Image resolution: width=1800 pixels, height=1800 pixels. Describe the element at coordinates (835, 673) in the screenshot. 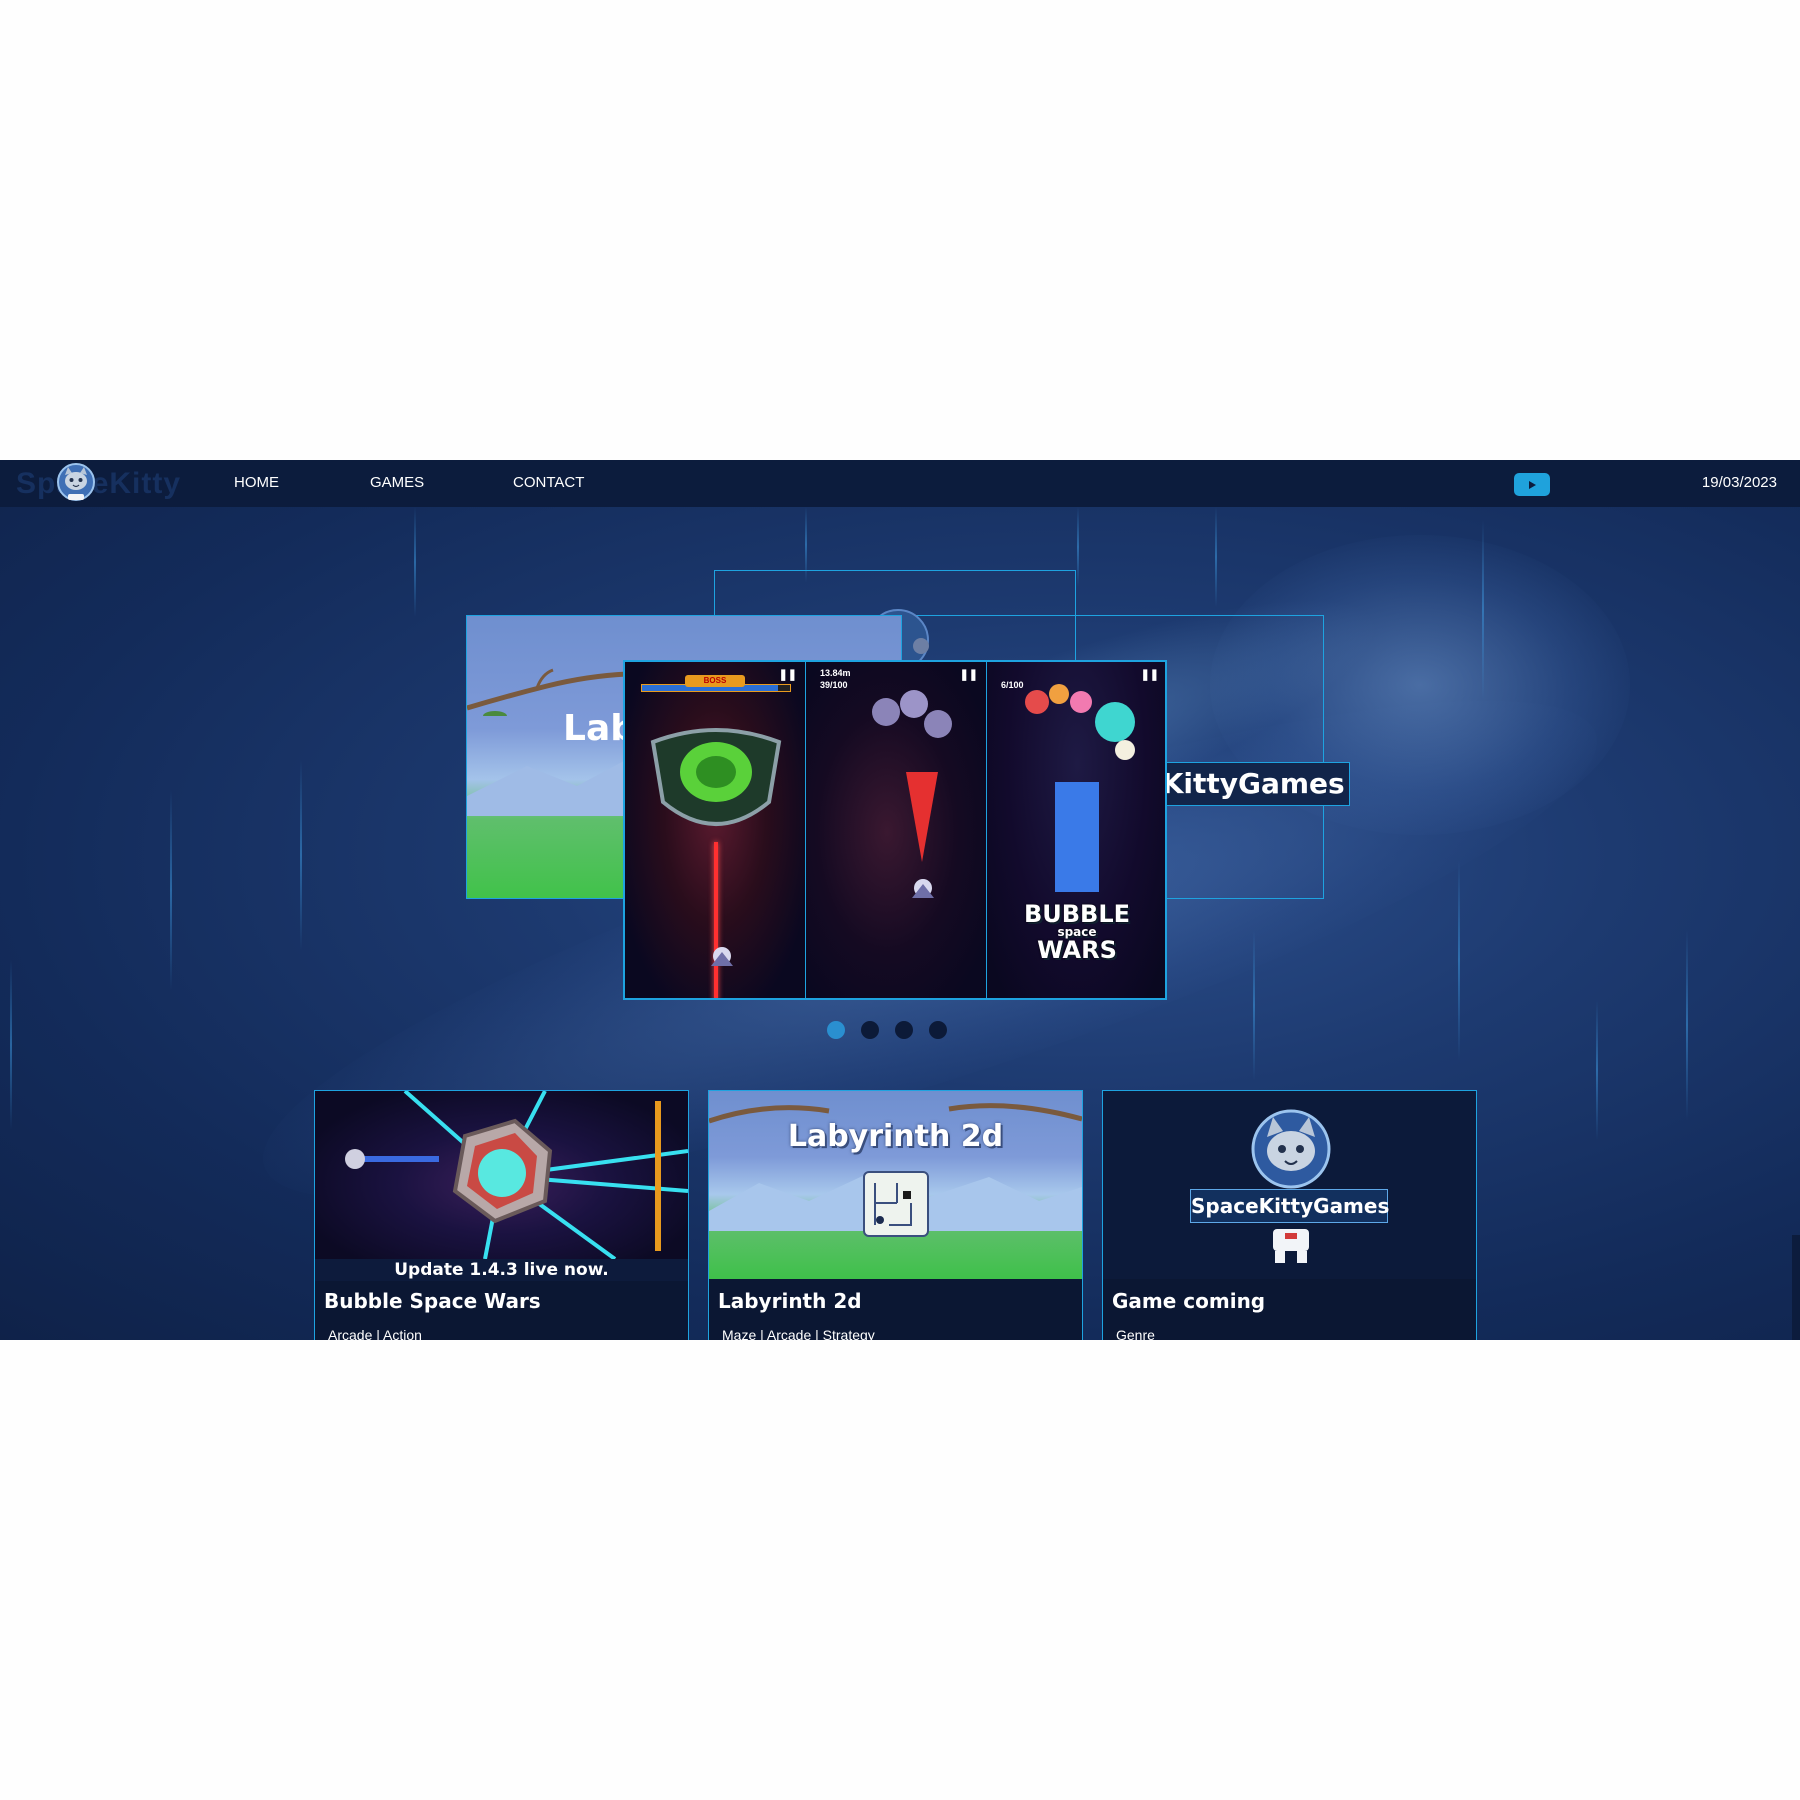

I see `hud-distance: 13.84m` at that location.